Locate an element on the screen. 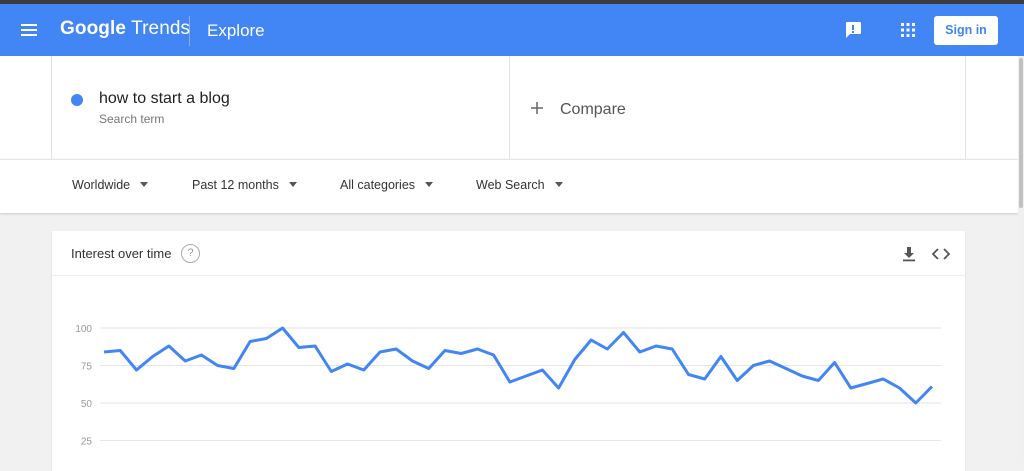 The height and width of the screenshot is (471, 1024). page-title: Explore is located at coordinates (236, 30).